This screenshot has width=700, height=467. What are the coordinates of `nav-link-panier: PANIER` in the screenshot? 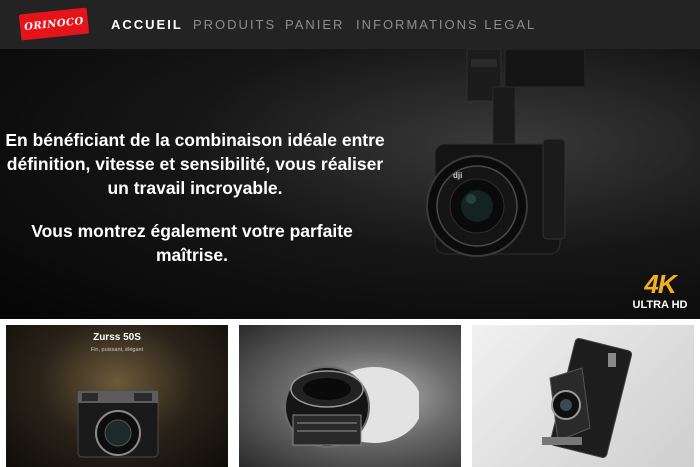 It's located at (314, 24).